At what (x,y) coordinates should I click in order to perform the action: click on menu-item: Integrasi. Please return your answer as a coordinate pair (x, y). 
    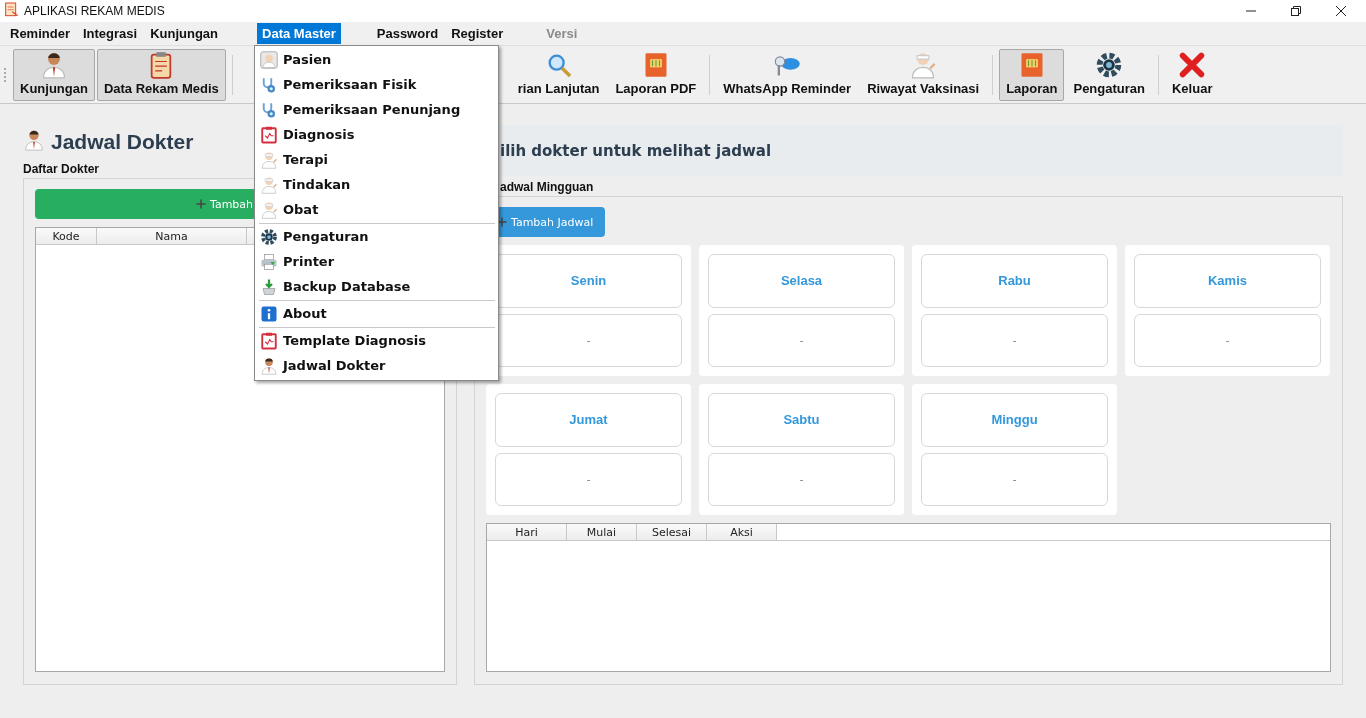
    Looking at the image, I should click on (110, 33).